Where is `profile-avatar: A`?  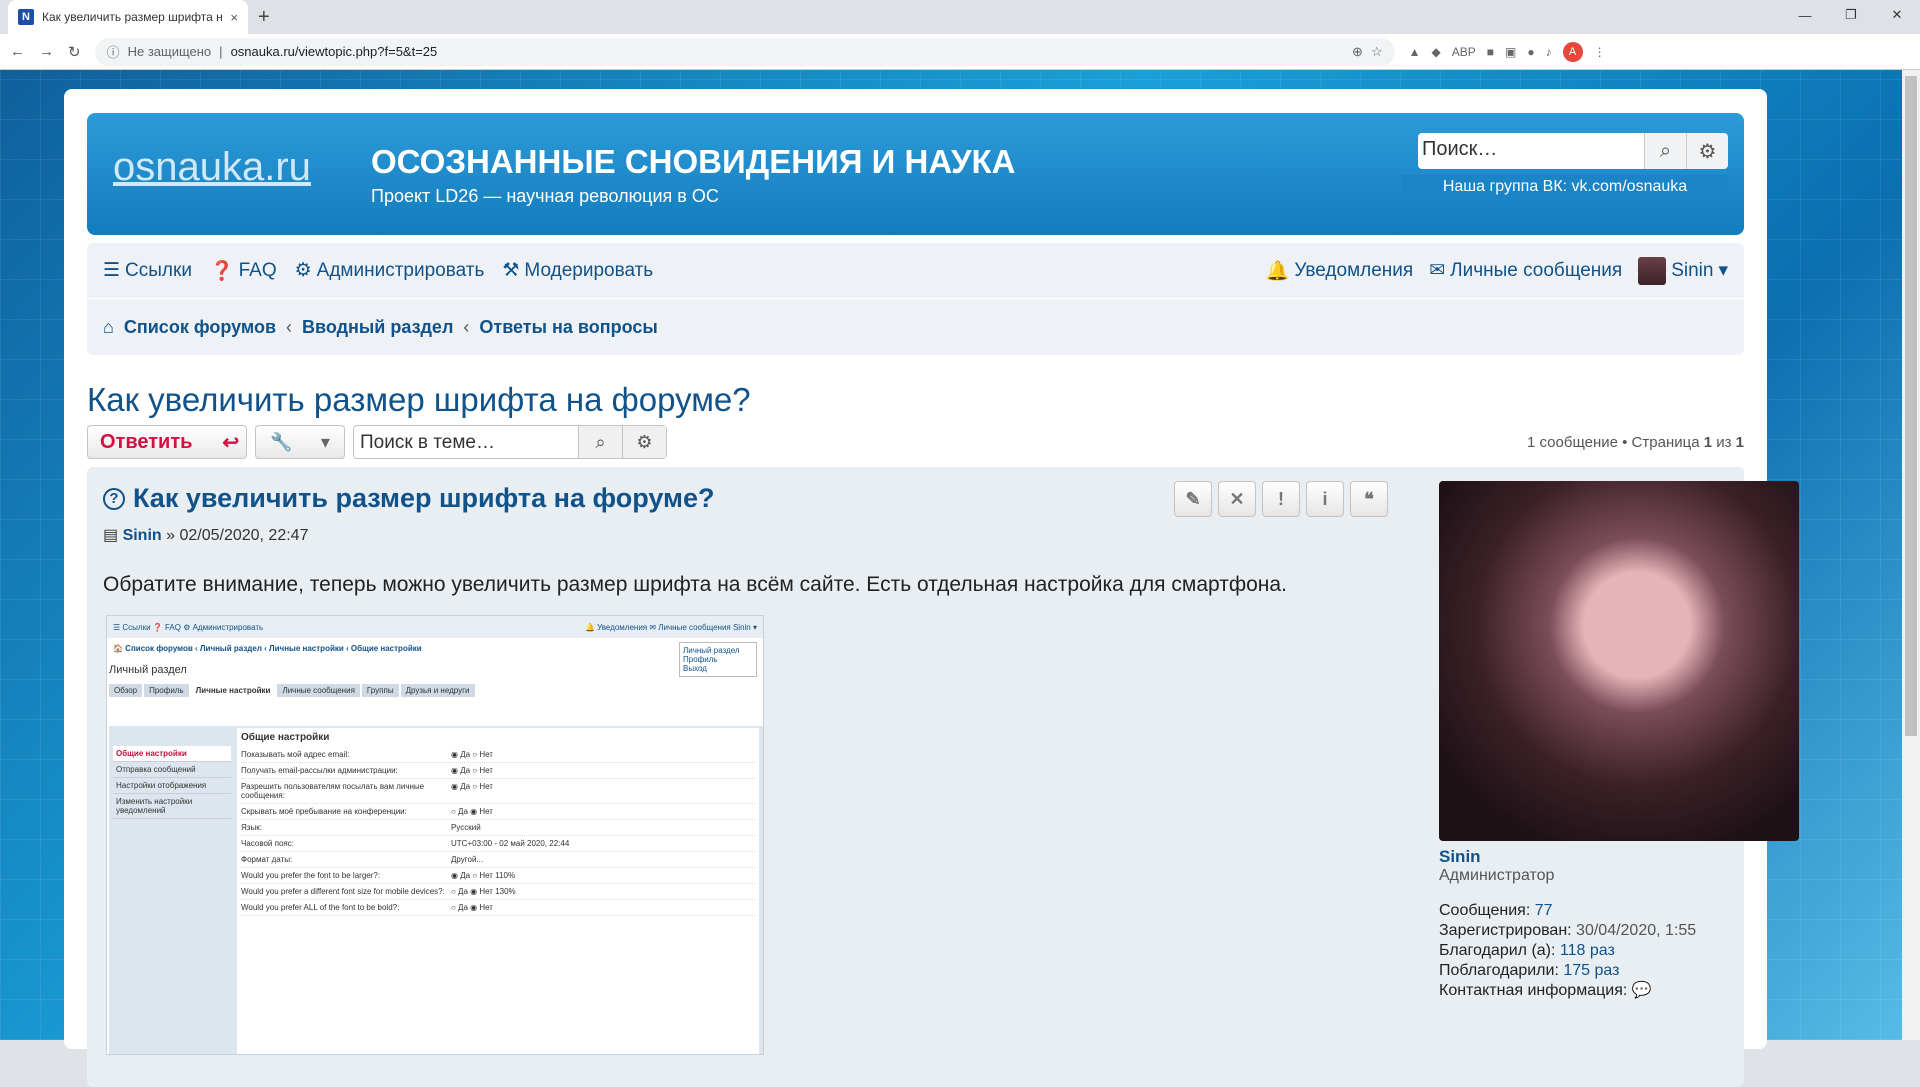
profile-avatar: A is located at coordinates (1572, 51).